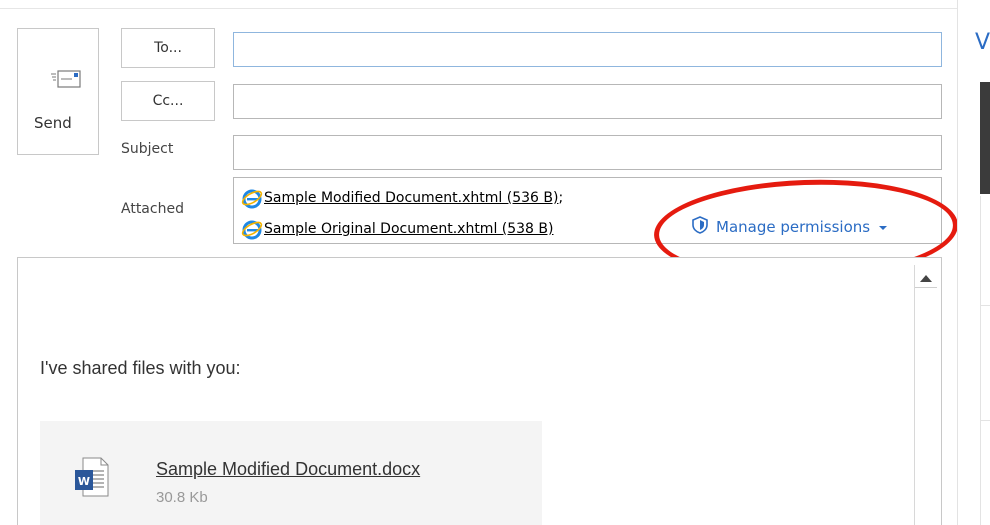 This screenshot has height=525, width=990. What do you see at coordinates (700, 227) in the screenshot?
I see `shield-icon` at bounding box center [700, 227].